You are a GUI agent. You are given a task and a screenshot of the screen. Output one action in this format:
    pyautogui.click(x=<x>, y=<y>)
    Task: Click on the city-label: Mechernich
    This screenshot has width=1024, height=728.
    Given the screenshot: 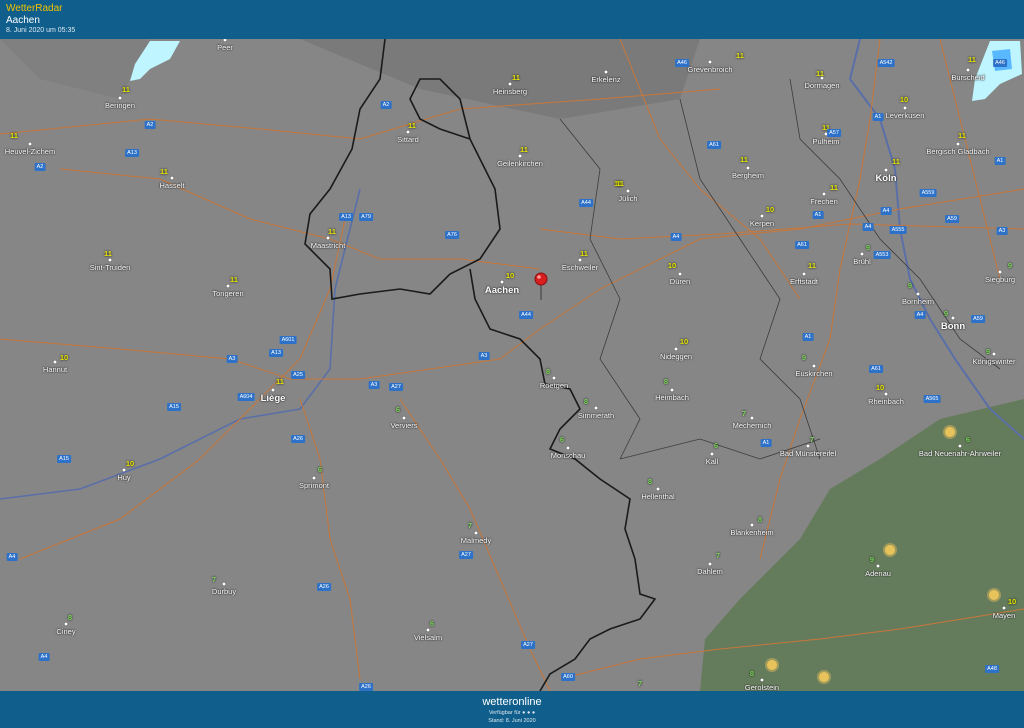 What is the action you would take?
    pyautogui.click(x=752, y=425)
    